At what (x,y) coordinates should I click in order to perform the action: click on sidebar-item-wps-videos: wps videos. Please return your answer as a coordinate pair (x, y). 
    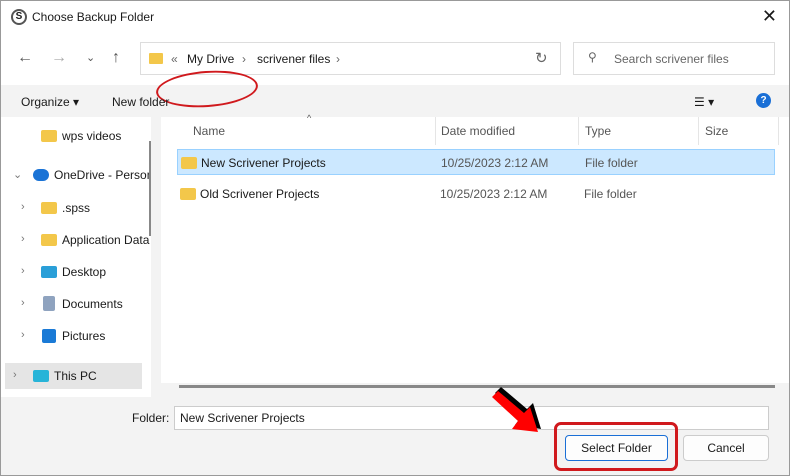
    Looking at the image, I should click on (73, 136).